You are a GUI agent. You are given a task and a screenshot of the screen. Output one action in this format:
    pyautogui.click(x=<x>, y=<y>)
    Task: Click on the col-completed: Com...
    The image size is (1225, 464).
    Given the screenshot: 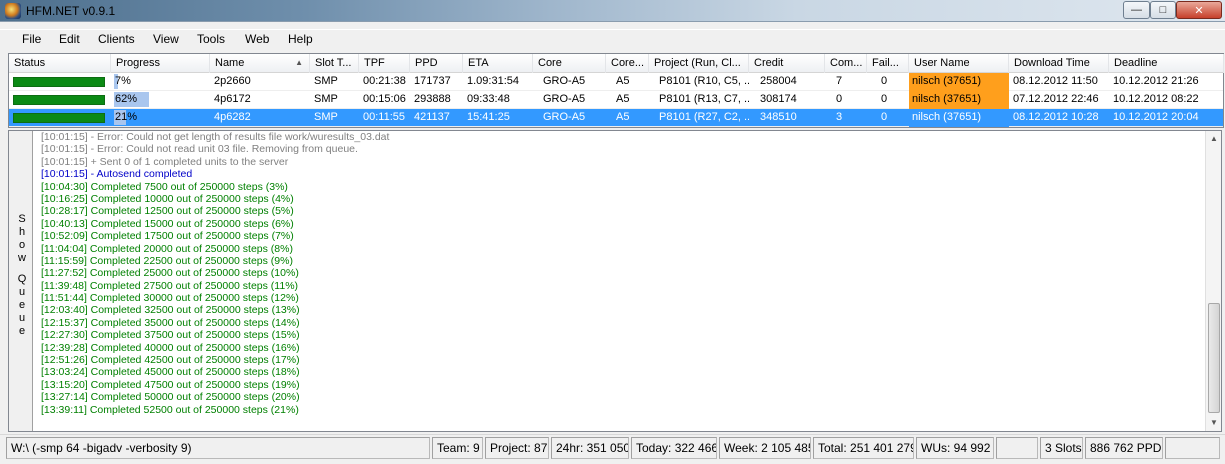 What is the action you would take?
    pyautogui.click(x=846, y=63)
    